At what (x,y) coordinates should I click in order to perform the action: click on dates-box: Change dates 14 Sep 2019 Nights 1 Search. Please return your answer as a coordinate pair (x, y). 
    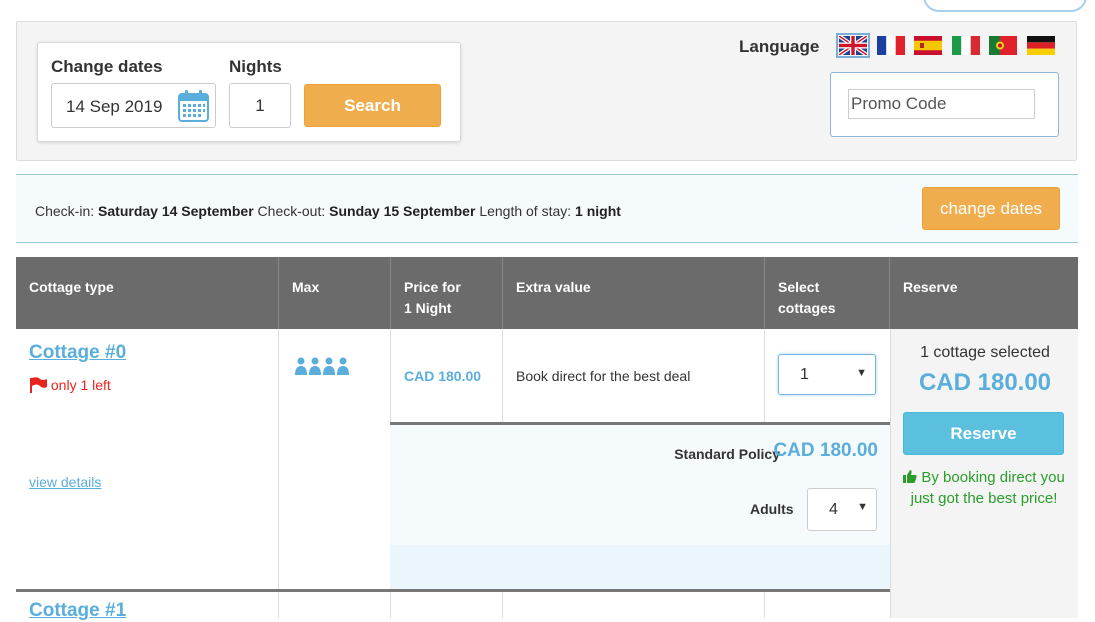
    Looking at the image, I should click on (249, 92).